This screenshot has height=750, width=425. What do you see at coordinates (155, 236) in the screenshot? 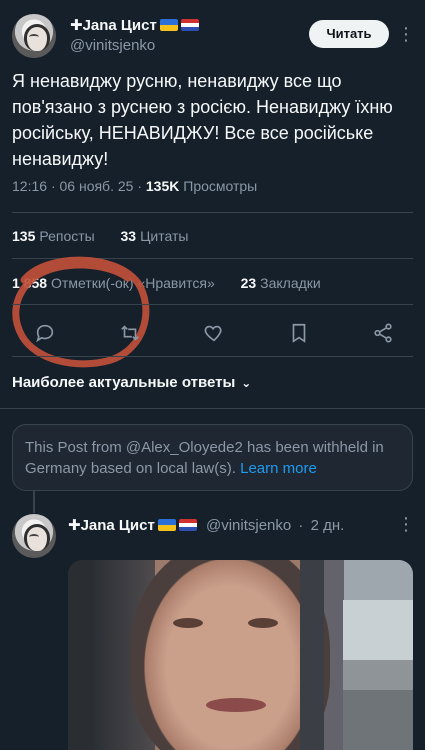
I see `quotes-stat: 33 Цитаты` at bounding box center [155, 236].